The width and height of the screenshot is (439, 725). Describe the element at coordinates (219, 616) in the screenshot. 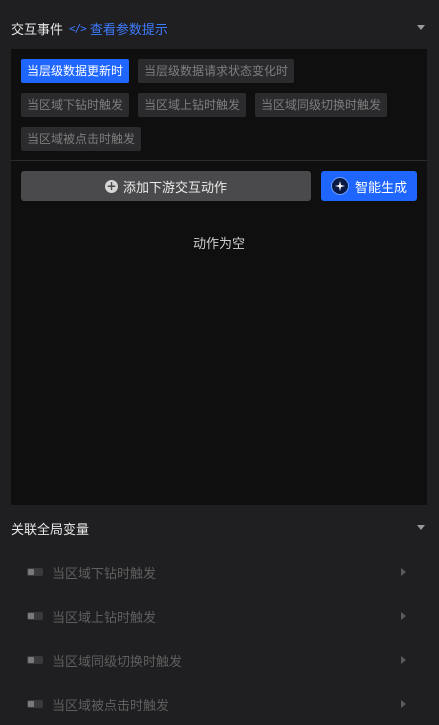

I see `global-var-item: 当区域上钻时触发` at that location.